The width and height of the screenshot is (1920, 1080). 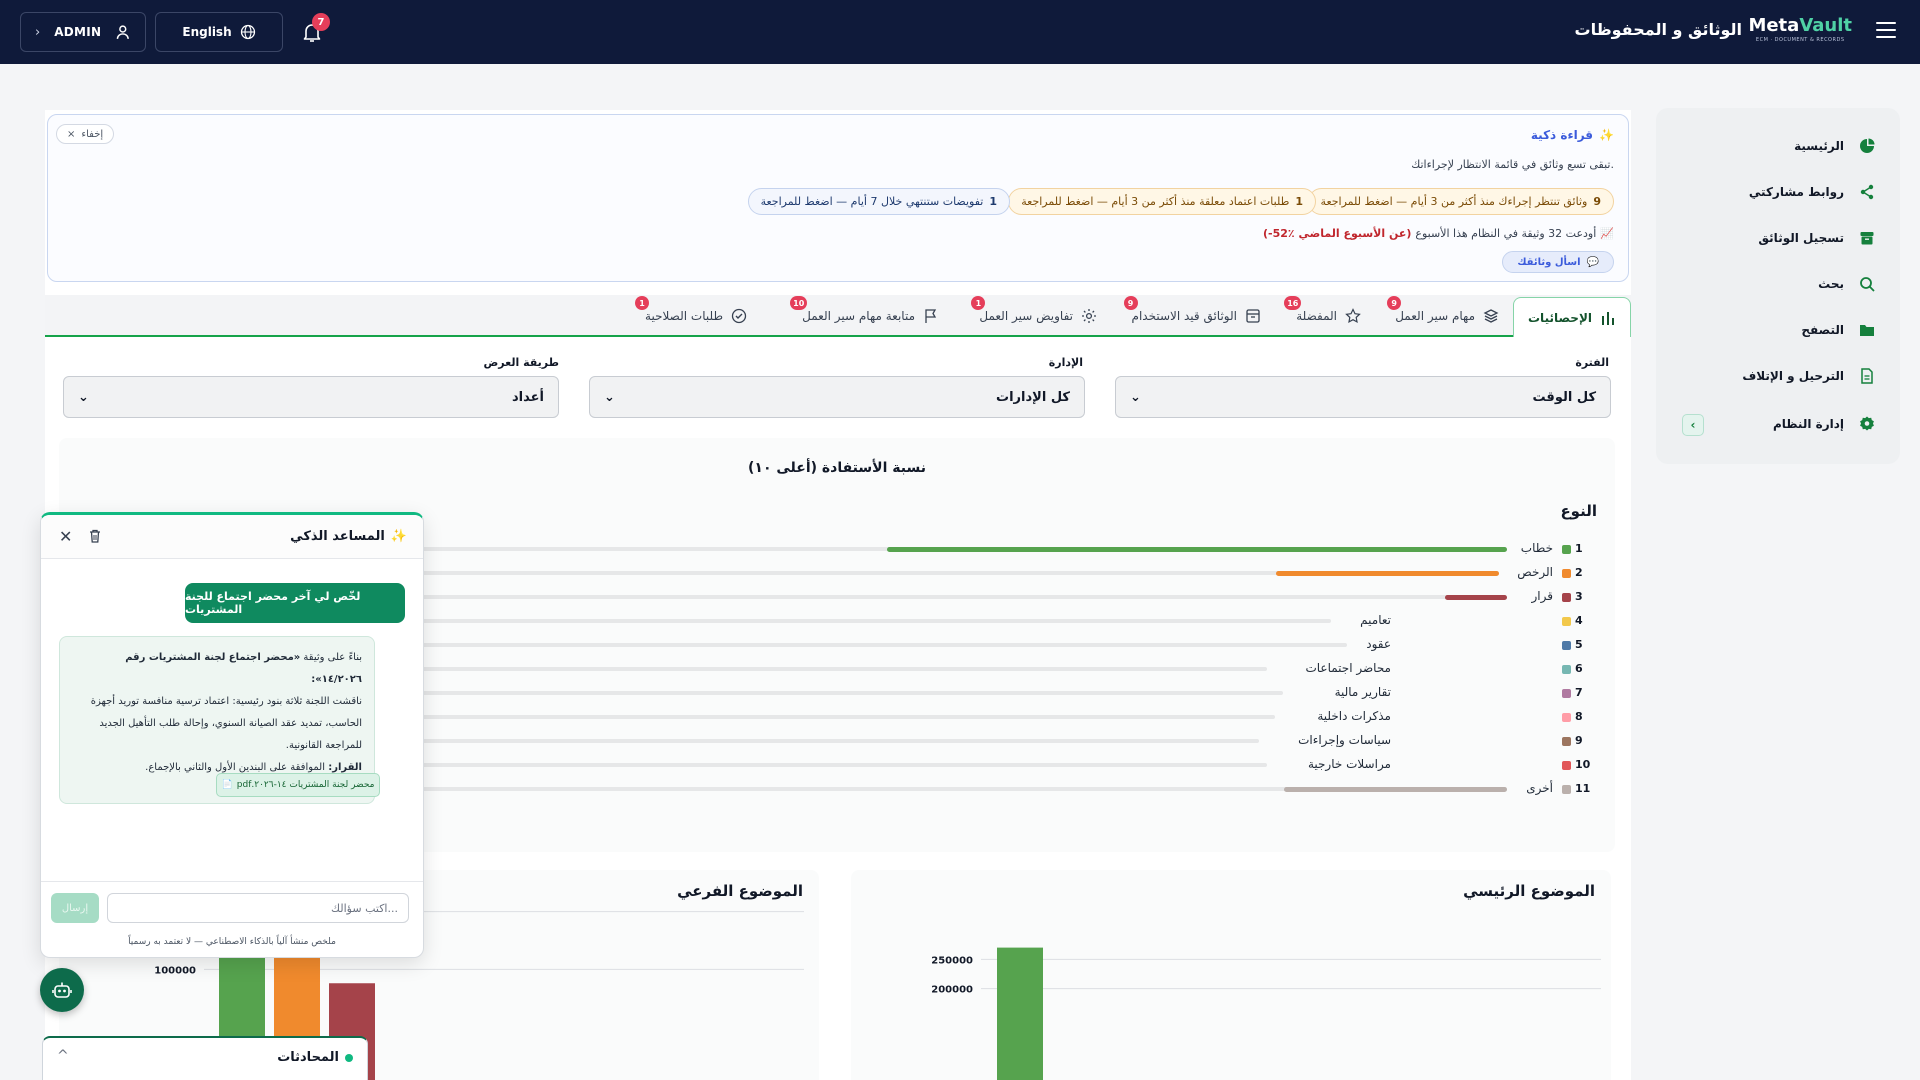 What do you see at coordinates (1867, 284) in the screenshot?
I see `search-icon` at bounding box center [1867, 284].